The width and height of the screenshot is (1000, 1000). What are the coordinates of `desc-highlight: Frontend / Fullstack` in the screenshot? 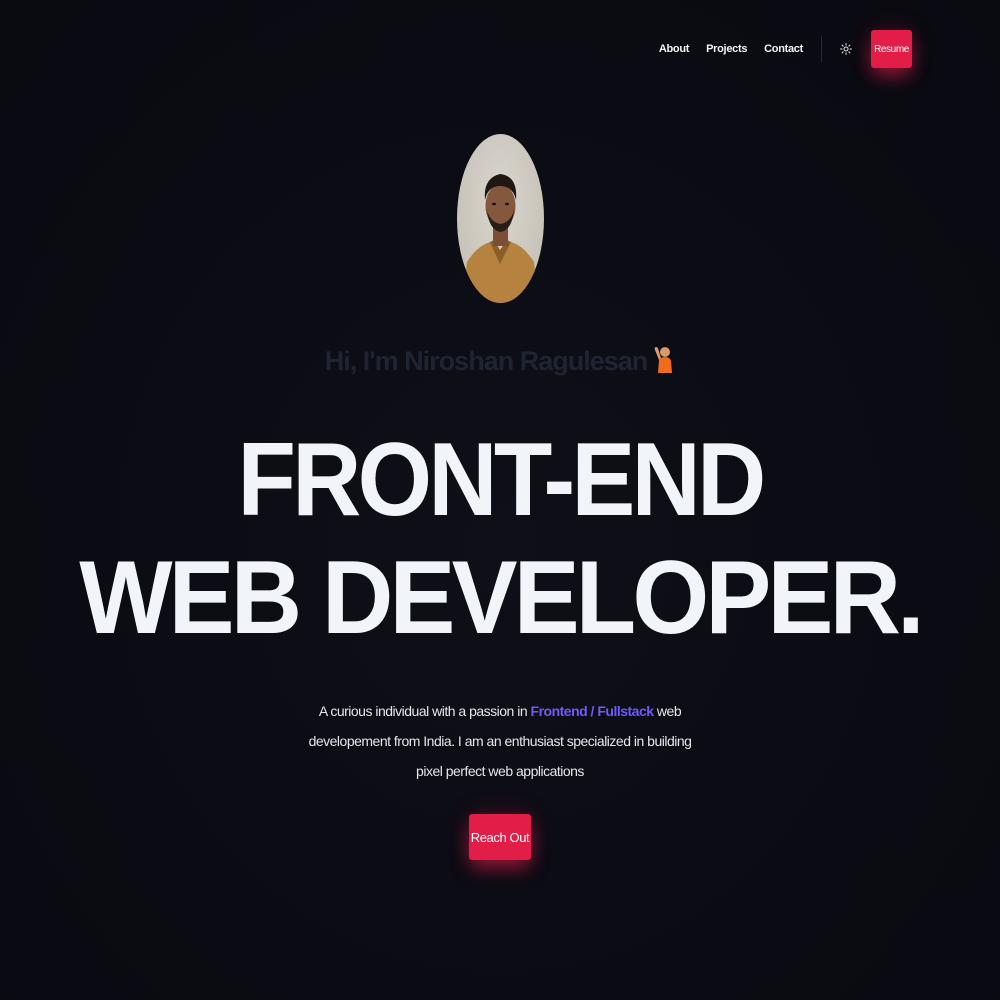 It's located at (592, 711).